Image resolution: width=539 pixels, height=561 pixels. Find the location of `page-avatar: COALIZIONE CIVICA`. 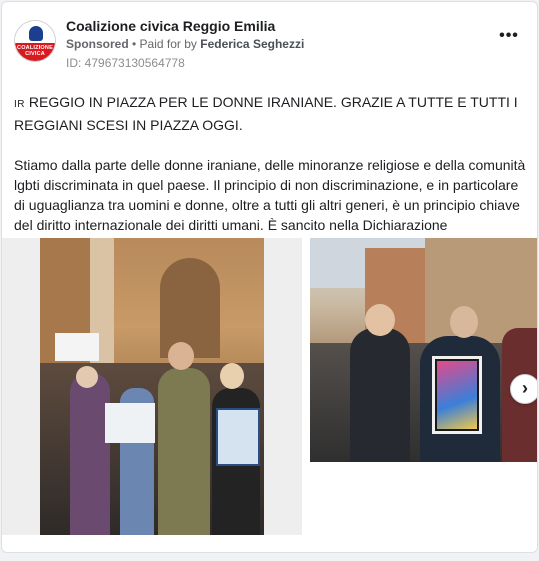

page-avatar: COALIZIONE CIVICA is located at coordinates (35, 41).